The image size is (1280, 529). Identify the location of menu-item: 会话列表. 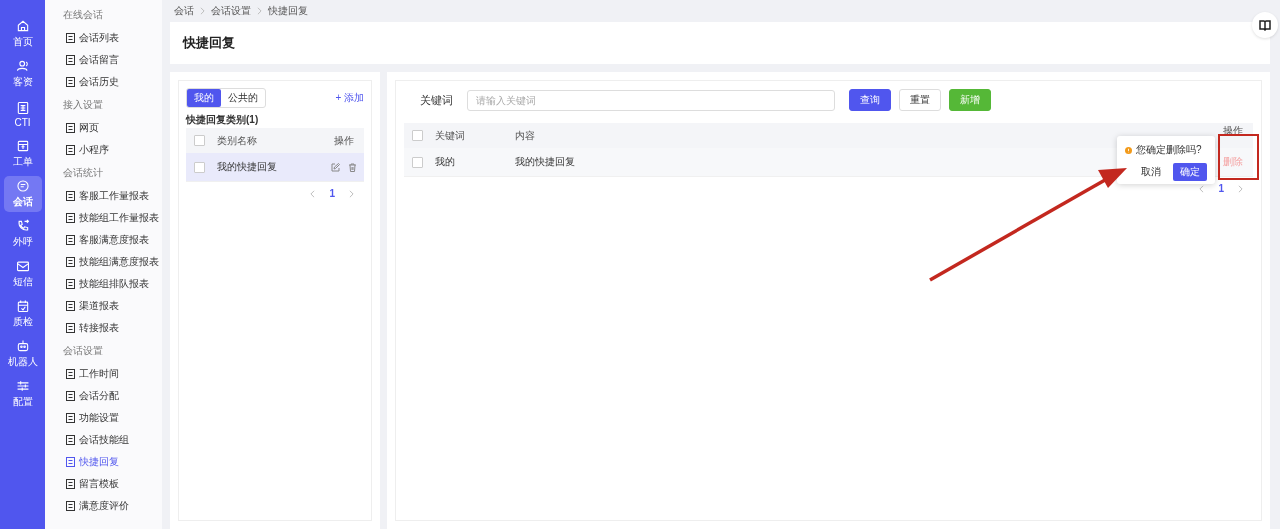
(112, 38).